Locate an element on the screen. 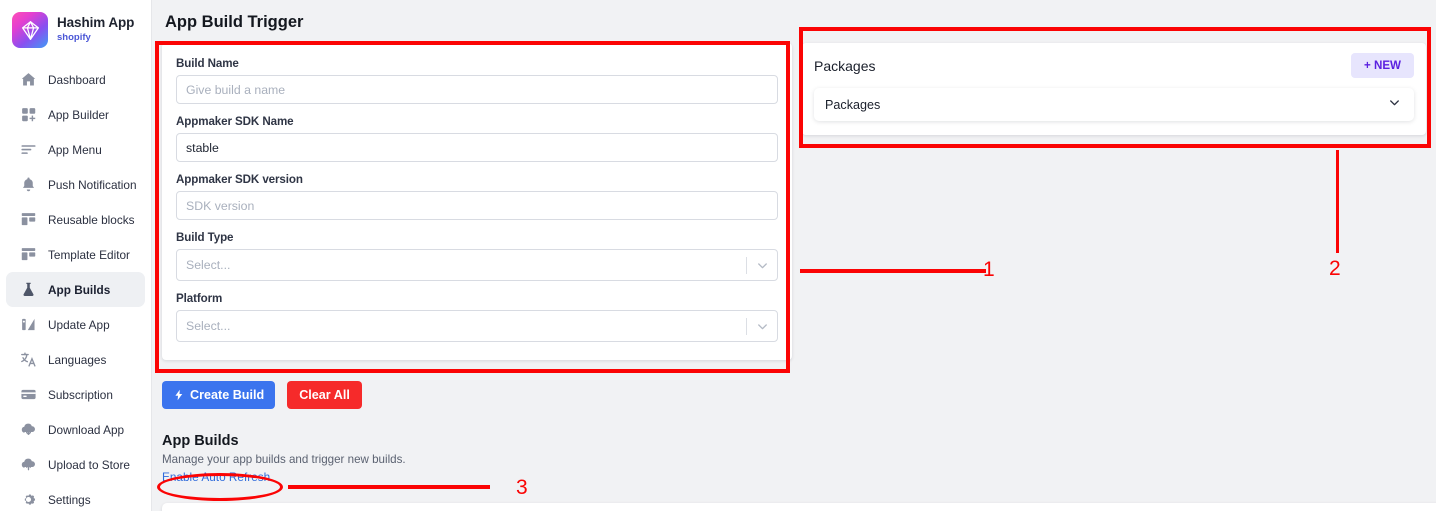 This screenshot has width=1436, height=511. sidebar-item-app-builder: App Builder is located at coordinates (75, 114).